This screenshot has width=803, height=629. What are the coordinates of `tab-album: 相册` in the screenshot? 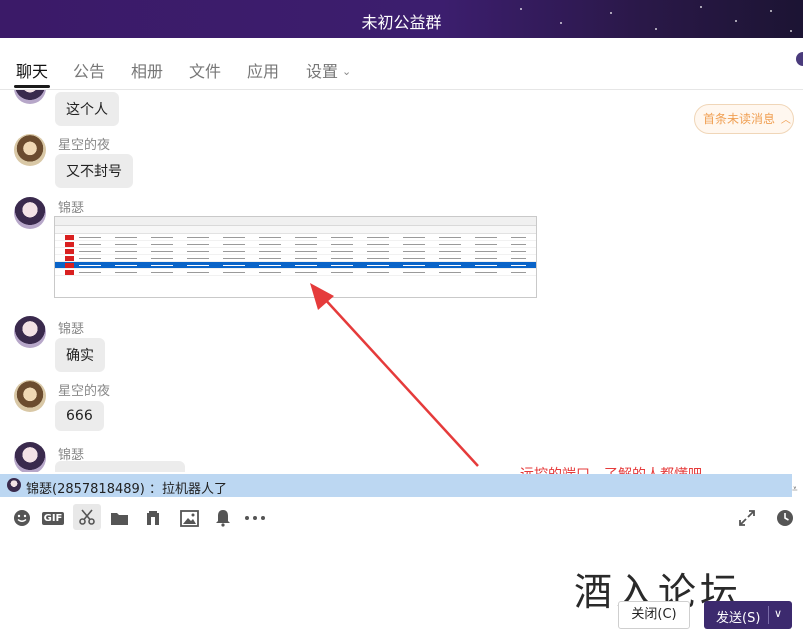 It's located at (147, 70).